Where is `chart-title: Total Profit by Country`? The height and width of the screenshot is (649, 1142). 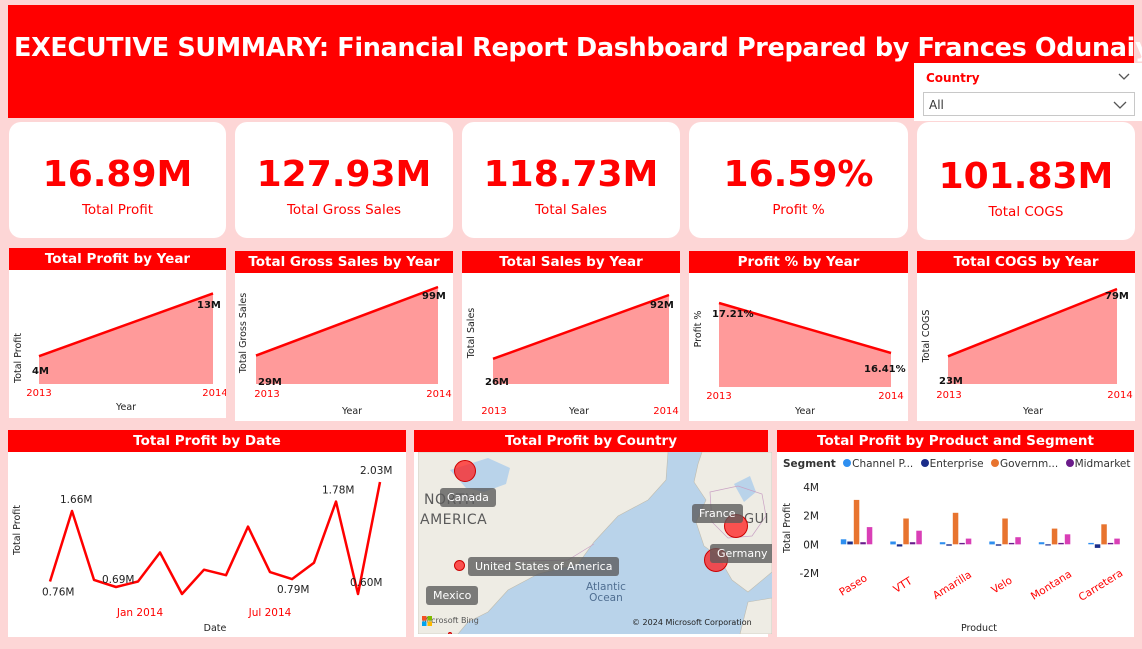
chart-title: Total Profit by Country is located at coordinates (591, 441).